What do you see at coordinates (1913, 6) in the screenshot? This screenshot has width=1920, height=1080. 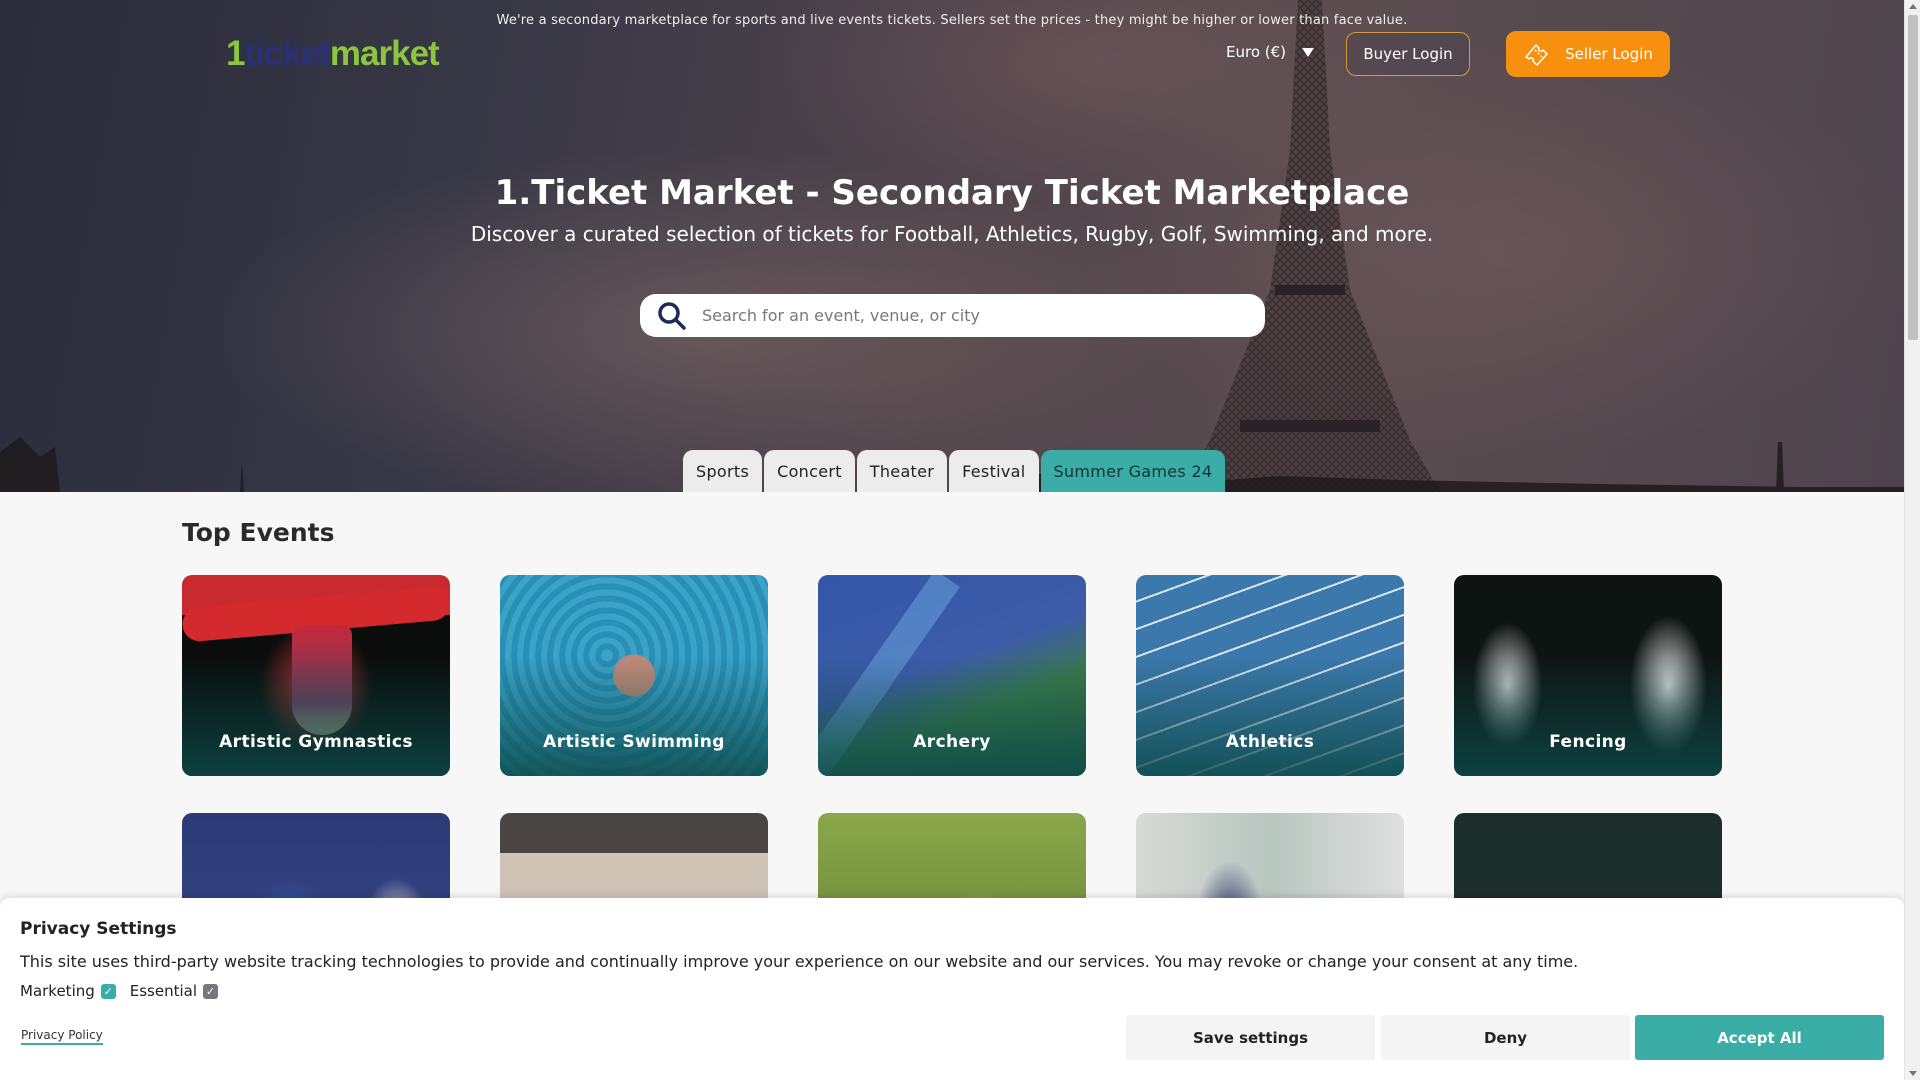 I see `scroll-up-arrow-icon` at bounding box center [1913, 6].